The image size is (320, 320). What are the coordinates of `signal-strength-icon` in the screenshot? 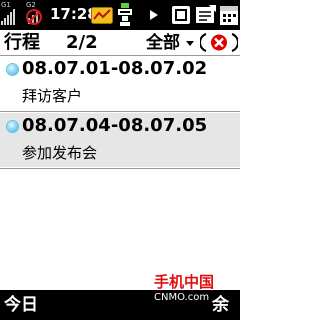 It's located at (8, 17).